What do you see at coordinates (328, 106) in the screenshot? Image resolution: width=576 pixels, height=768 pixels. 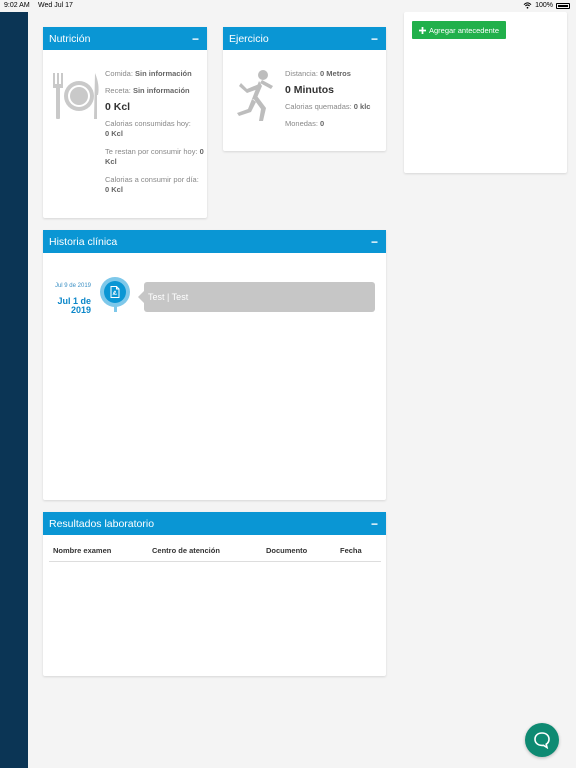 I see `quemadas-row: Calorias quemadas: 0 klc` at bounding box center [328, 106].